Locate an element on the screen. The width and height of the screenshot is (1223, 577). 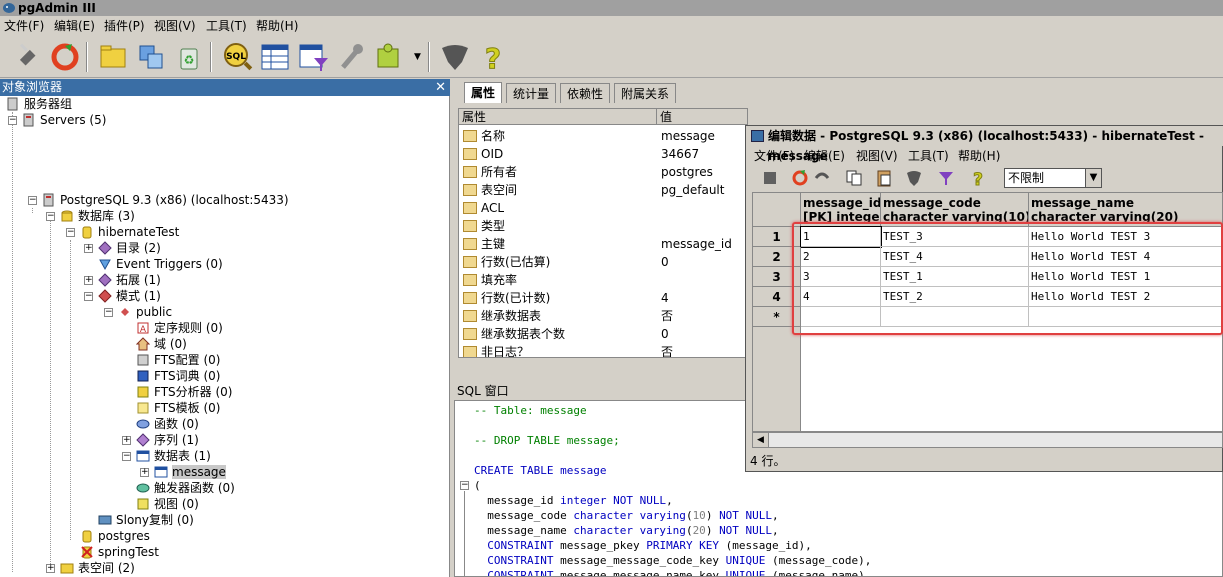
property-row: 表空间 pg_default is located at coordinates (603, 190).